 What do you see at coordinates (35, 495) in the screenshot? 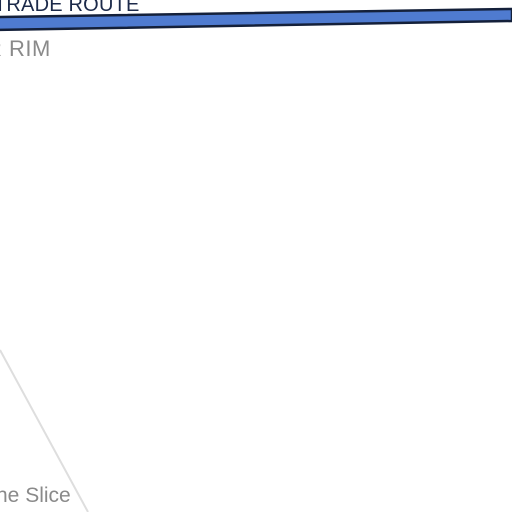
I see `place-label: ne Slice` at bounding box center [35, 495].